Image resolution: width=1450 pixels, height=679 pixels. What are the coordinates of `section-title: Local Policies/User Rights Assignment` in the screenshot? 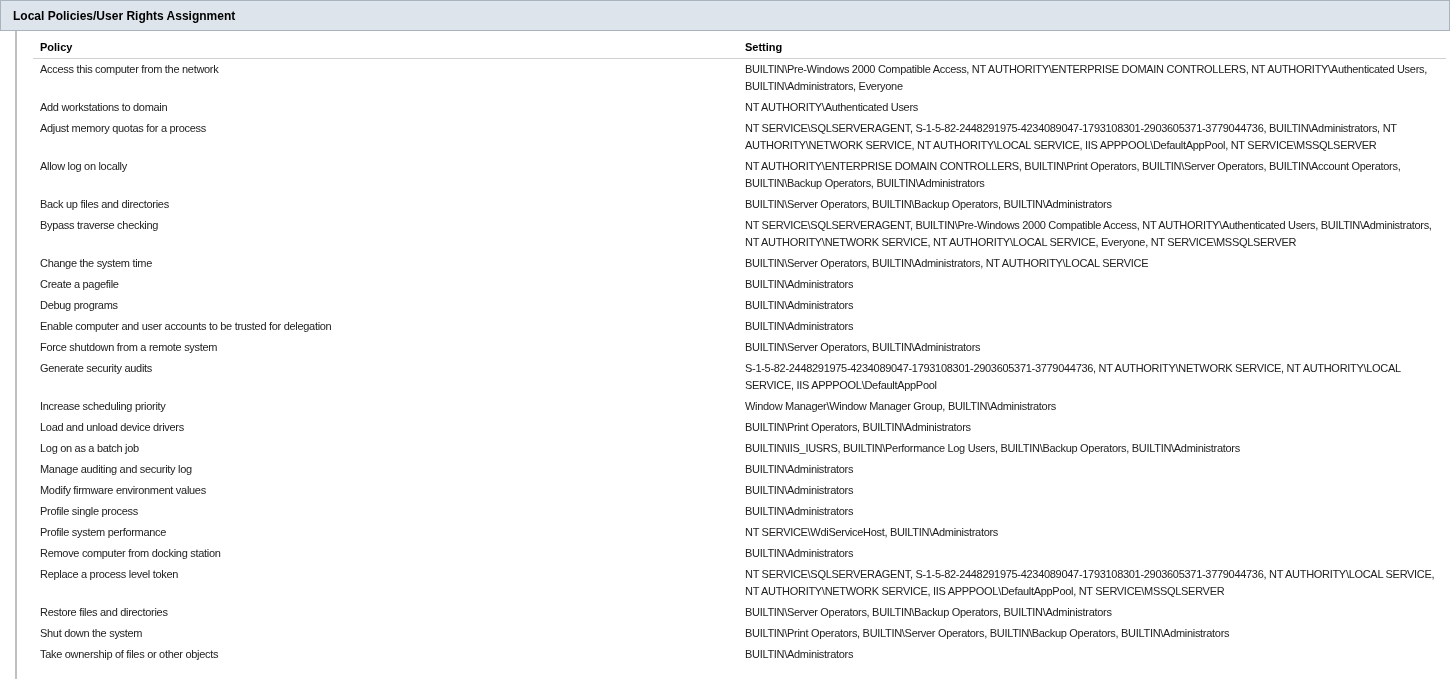 It's located at (124, 16).